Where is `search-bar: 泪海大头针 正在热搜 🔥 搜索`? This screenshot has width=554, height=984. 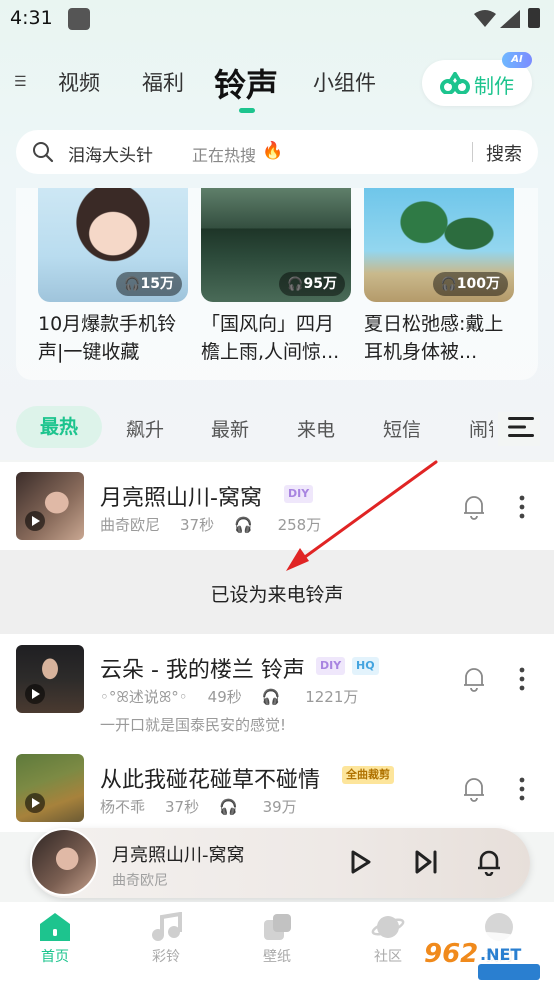 search-bar: 泪海大头针 正在热搜 🔥 搜索 is located at coordinates (277, 152).